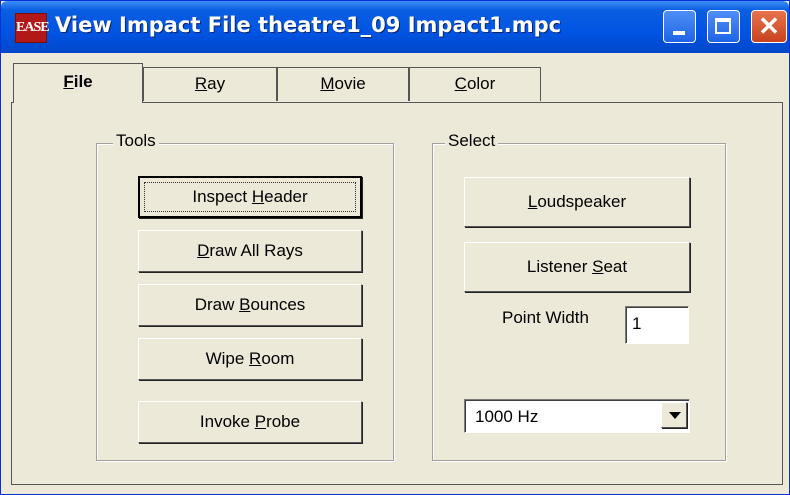 The image size is (790, 495). I want to click on draw-bounces-button: Draw Bounces, so click(250, 305).